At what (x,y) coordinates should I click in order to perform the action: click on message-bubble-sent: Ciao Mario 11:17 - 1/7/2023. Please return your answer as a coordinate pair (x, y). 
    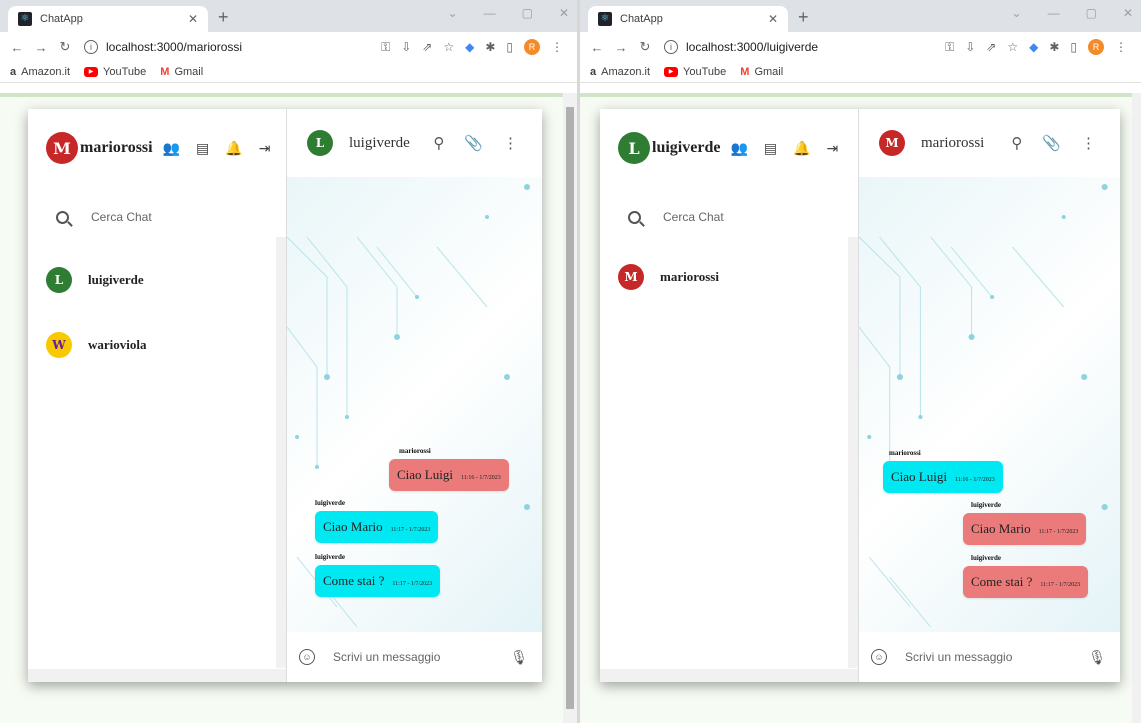
    Looking at the image, I should click on (1025, 529).